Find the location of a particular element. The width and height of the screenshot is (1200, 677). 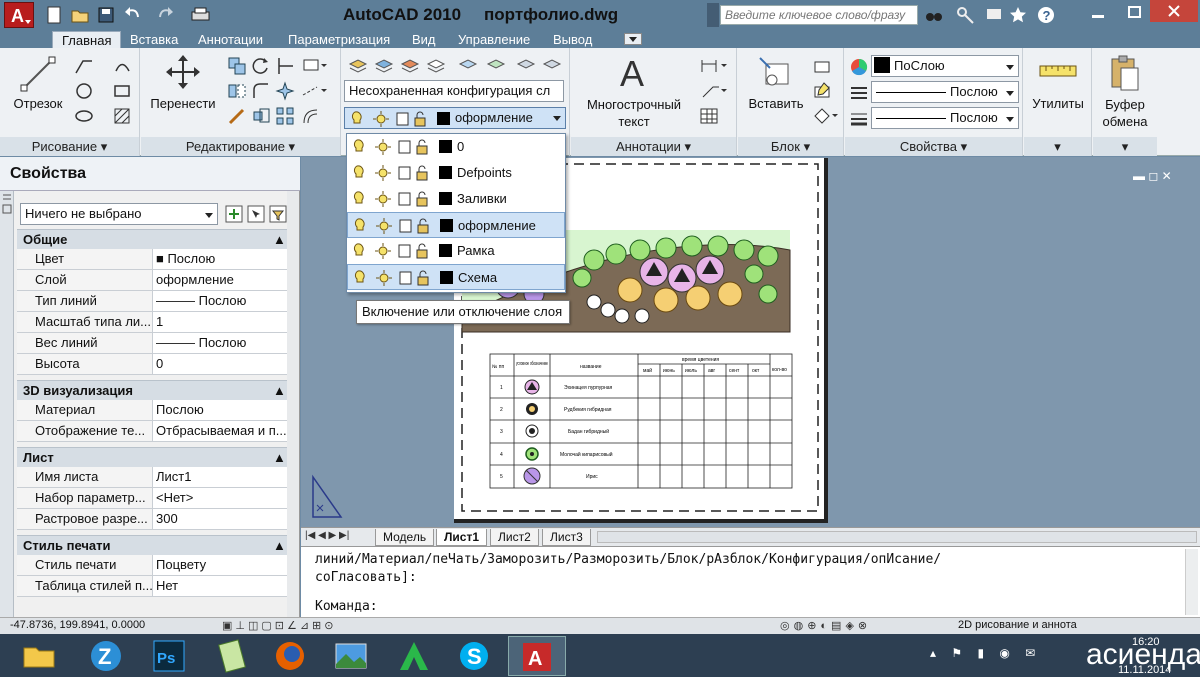

prop-row: Цвет ■ Послою is located at coordinates (152, 259).